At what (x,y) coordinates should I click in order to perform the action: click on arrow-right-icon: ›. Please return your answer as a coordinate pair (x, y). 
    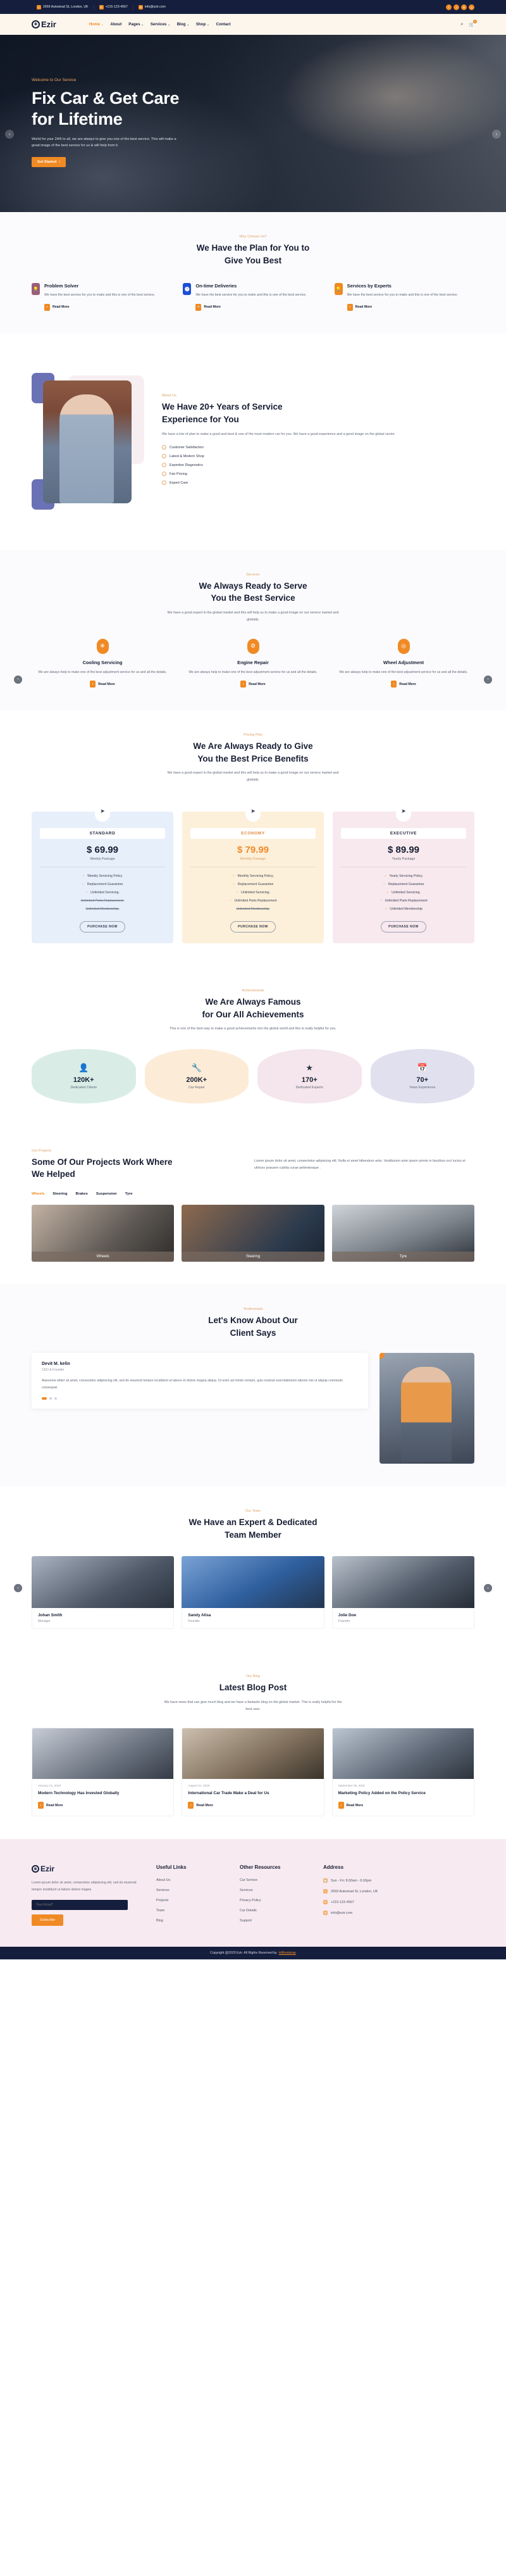
    Looking at the image, I should click on (93, 684).